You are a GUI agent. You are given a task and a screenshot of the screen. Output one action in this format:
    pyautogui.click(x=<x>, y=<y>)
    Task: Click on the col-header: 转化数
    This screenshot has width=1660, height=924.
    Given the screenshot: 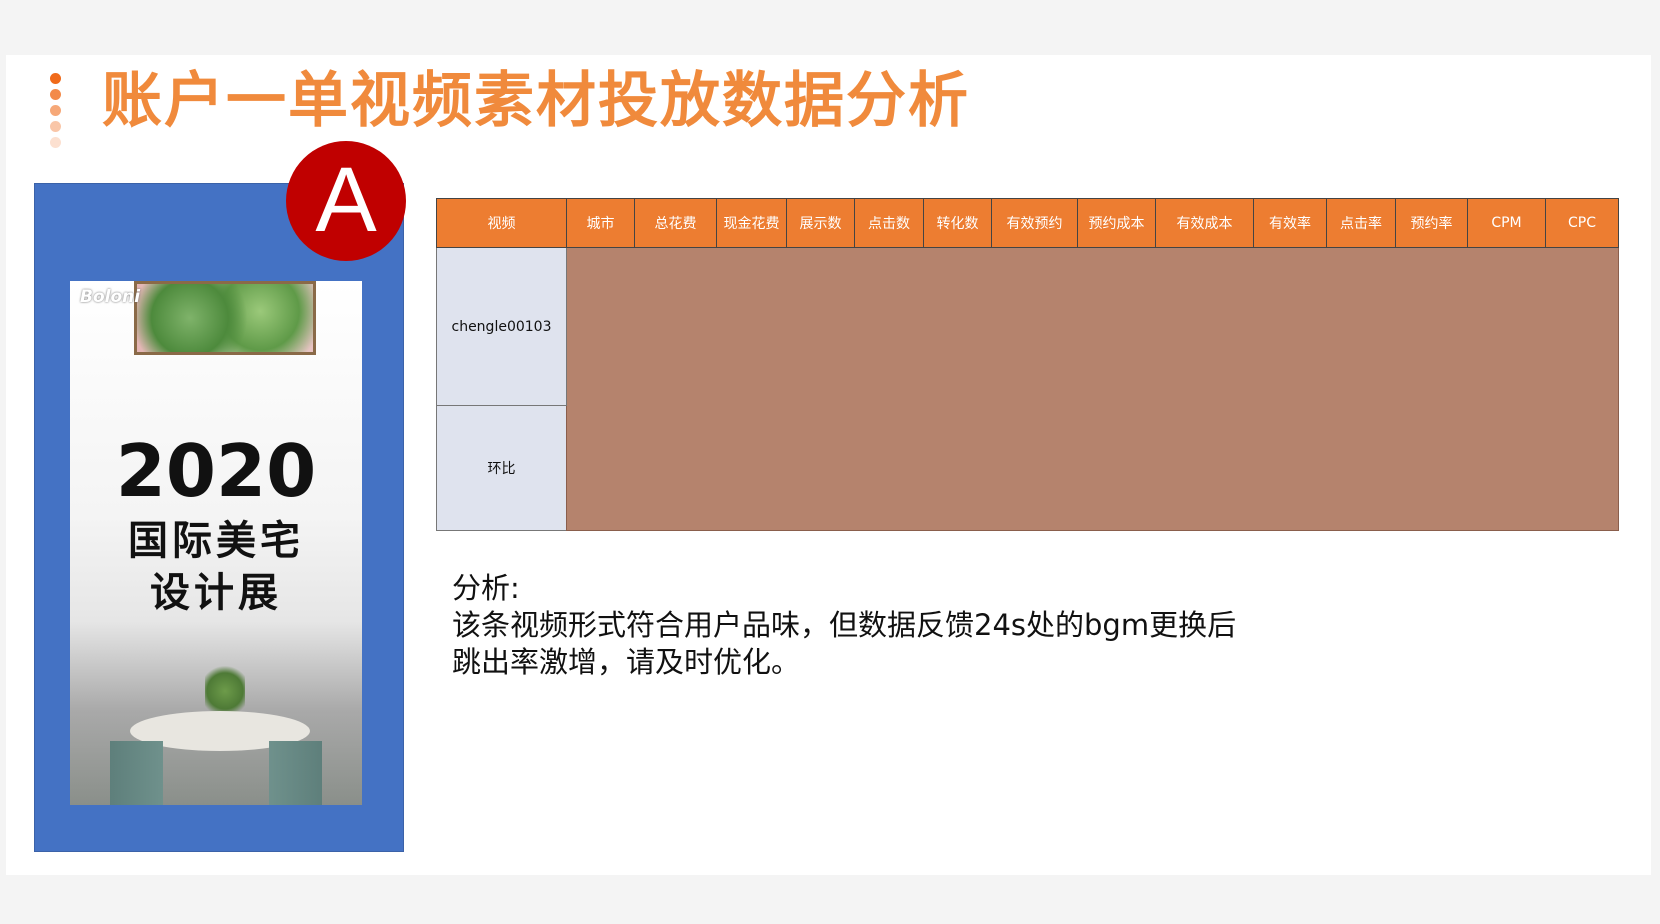 What is the action you would take?
    pyautogui.click(x=957, y=223)
    